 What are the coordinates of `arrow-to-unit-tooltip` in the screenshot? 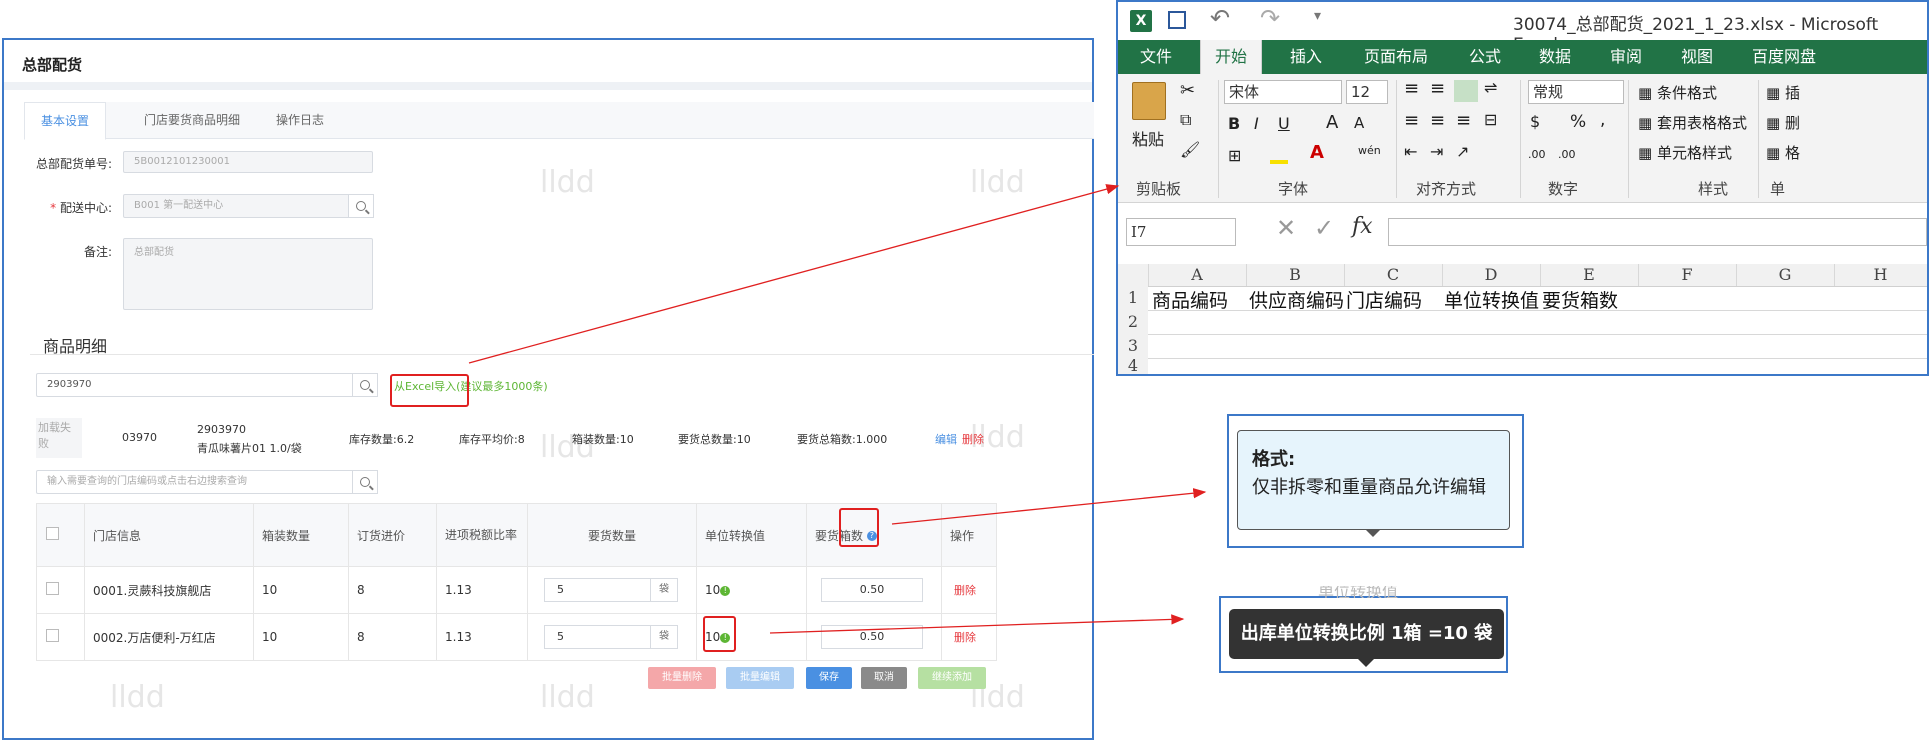 It's located at (977, 624).